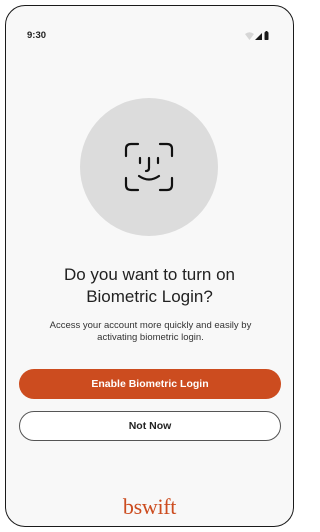  Describe the element at coordinates (266, 36) in the screenshot. I see `battery-icon` at that location.